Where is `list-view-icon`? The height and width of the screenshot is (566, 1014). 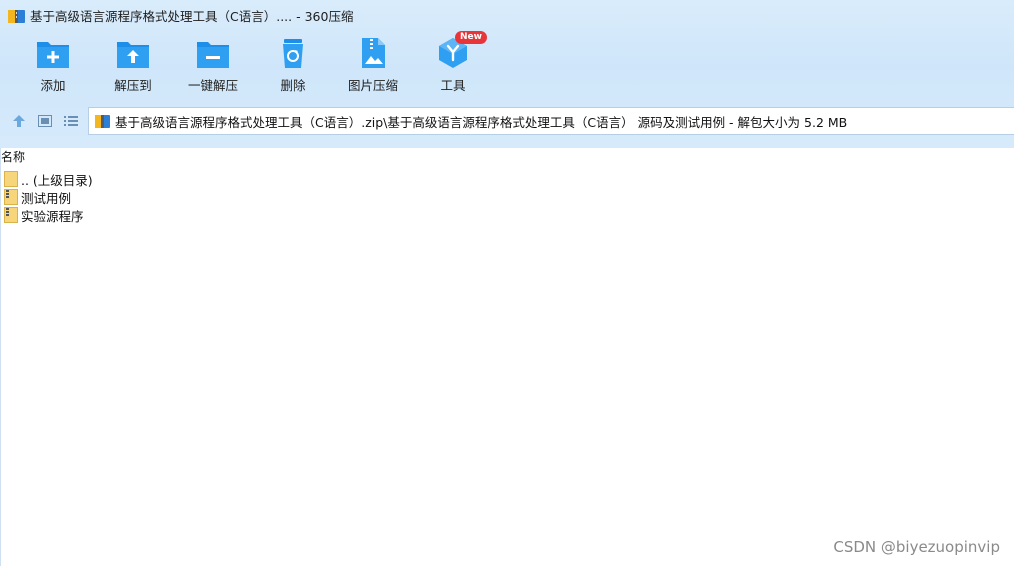
list-view-icon is located at coordinates (71, 121).